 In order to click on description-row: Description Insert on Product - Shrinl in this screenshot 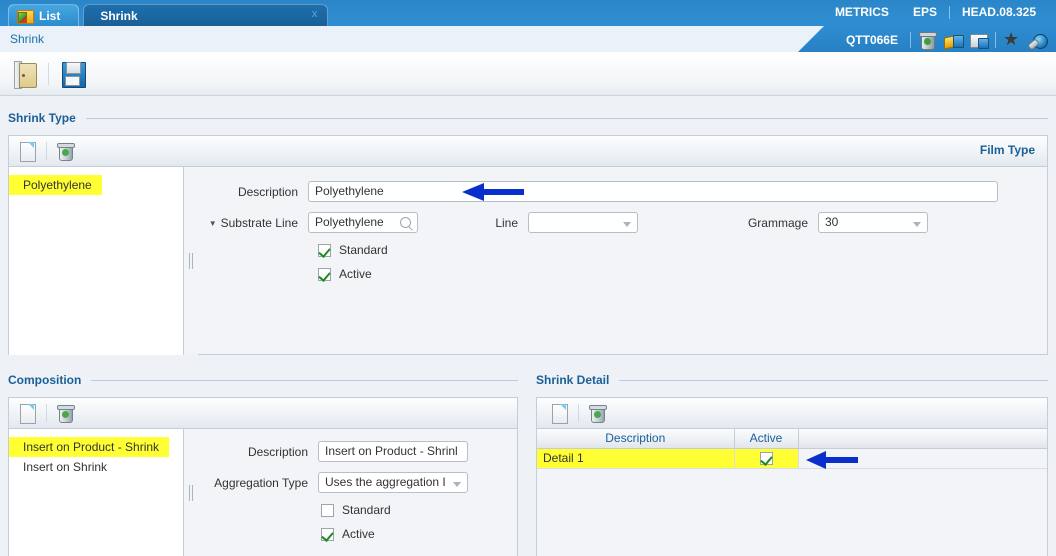, I will do `click(351, 451)`.